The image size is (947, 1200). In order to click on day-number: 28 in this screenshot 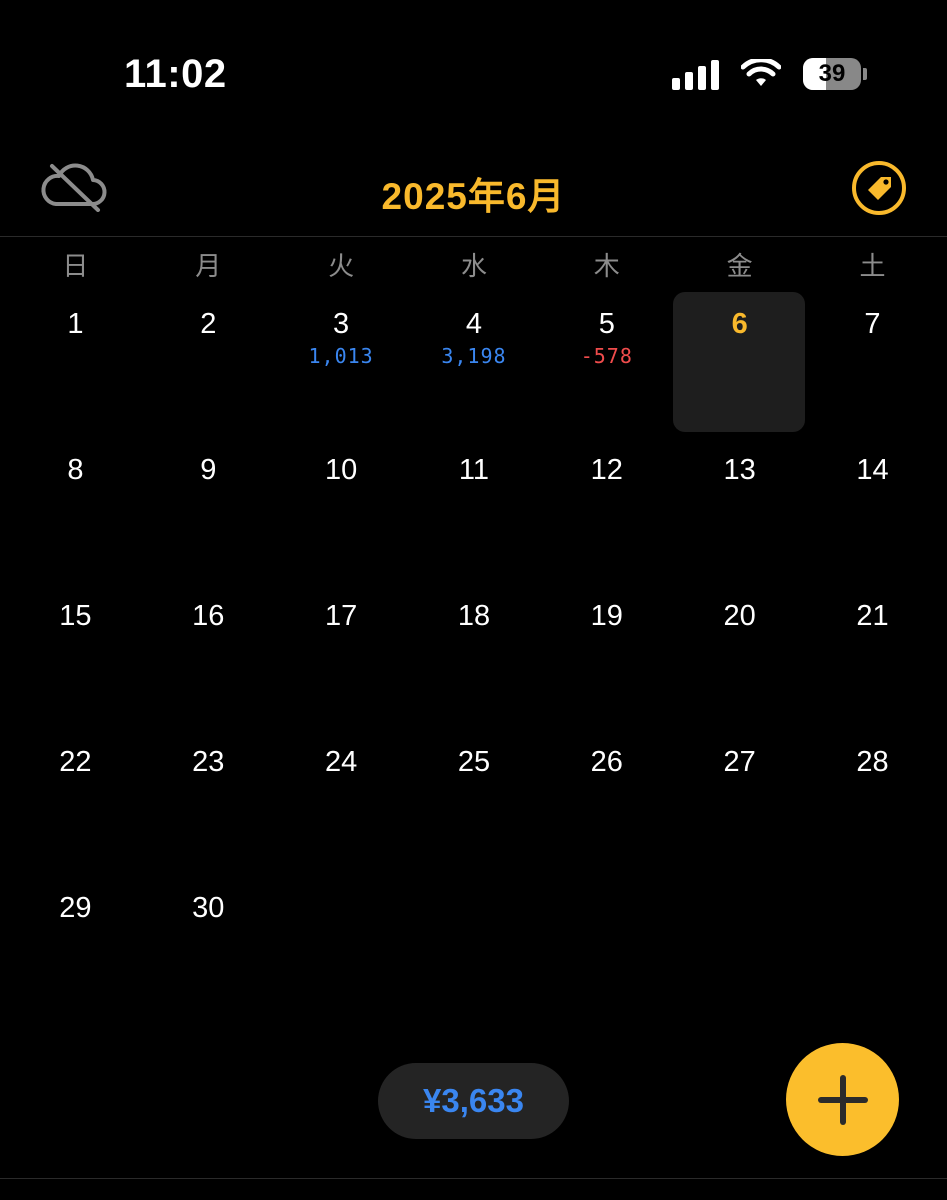, I will do `click(872, 762)`.